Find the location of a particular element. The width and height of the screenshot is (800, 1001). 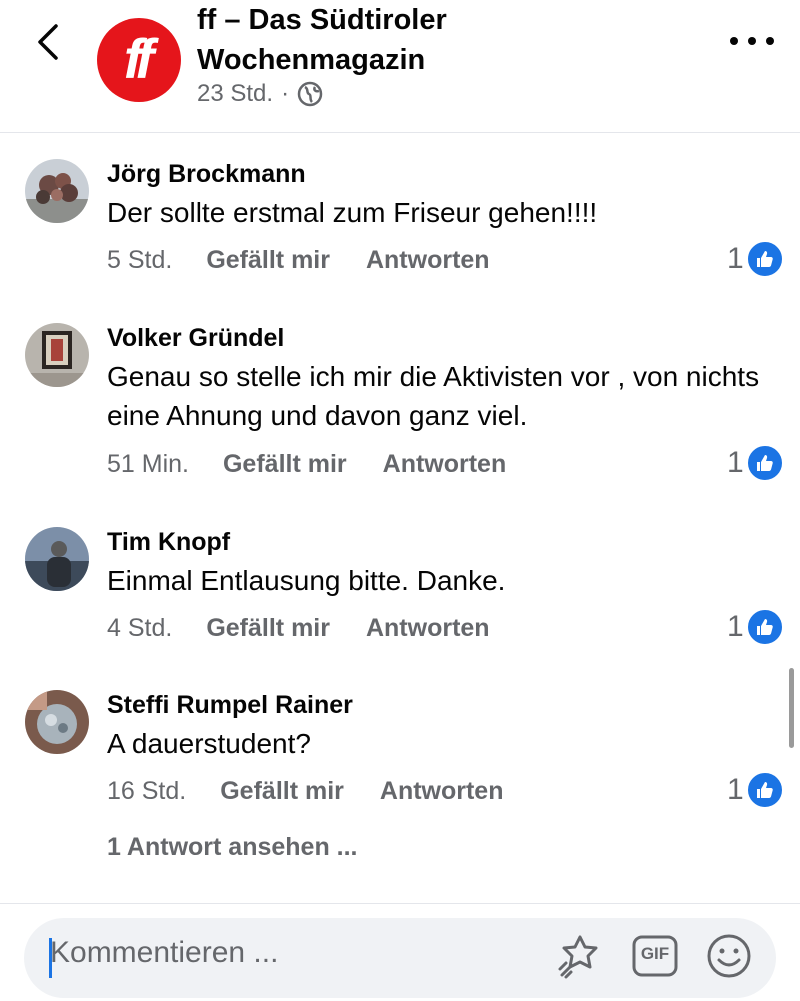

comment-time: 51 Min. is located at coordinates (148, 464).